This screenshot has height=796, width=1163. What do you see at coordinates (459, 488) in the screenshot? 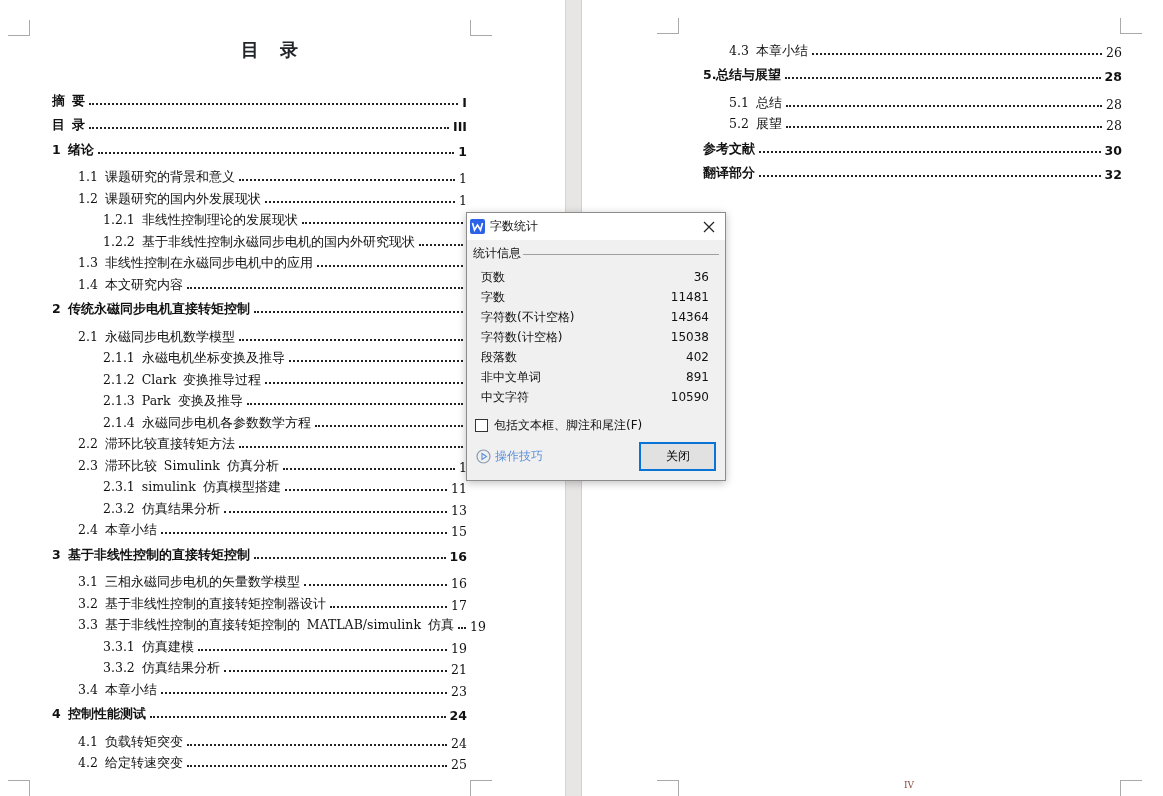
I see `page-number: 11` at bounding box center [459, 488].